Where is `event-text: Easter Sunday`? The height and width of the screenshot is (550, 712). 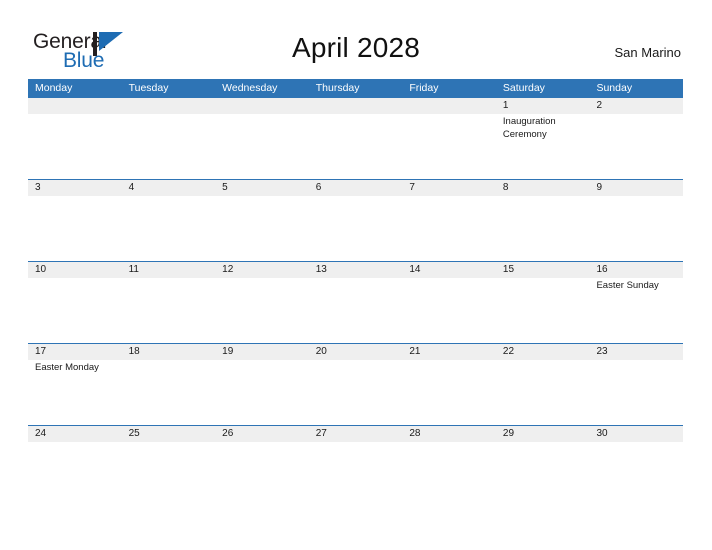
event-text: Easter Sunday is located at coordinates (627, 285).